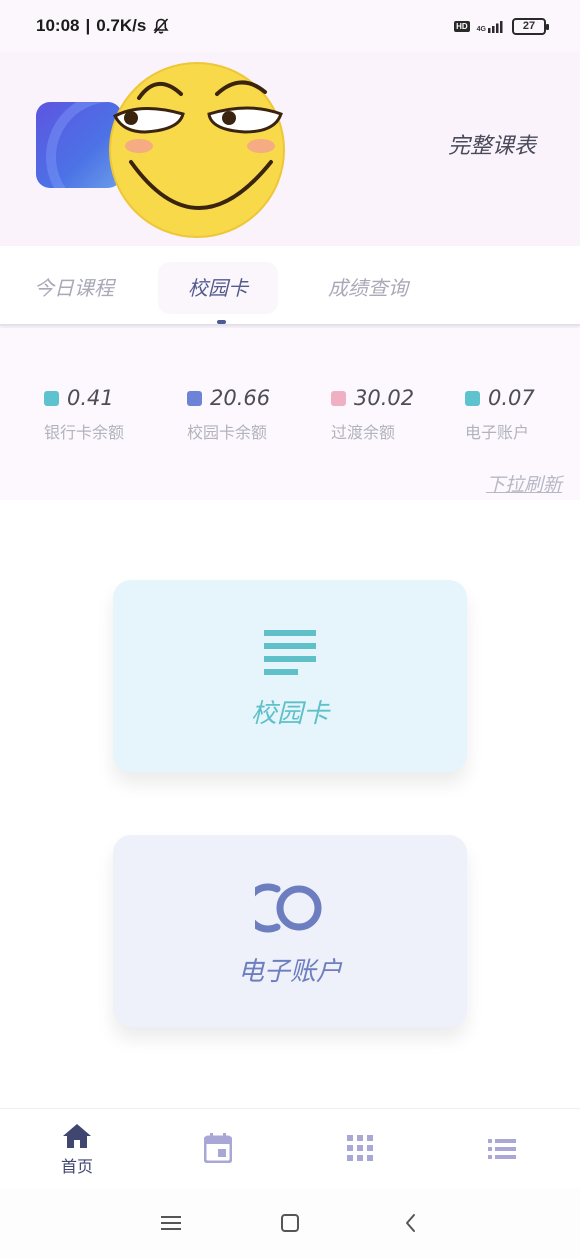  I want to click on campus-card-button: 校园卡, so click(290, 676).